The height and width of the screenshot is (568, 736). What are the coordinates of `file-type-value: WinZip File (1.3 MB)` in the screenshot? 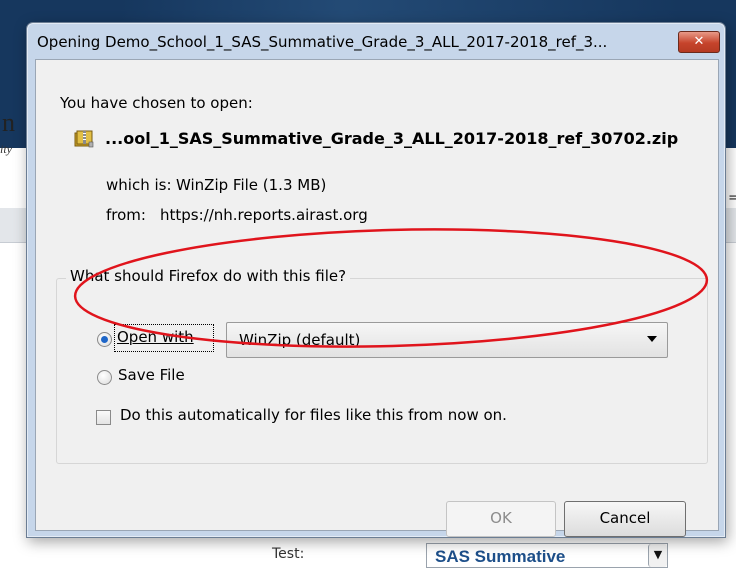 It's located at (251, 185).